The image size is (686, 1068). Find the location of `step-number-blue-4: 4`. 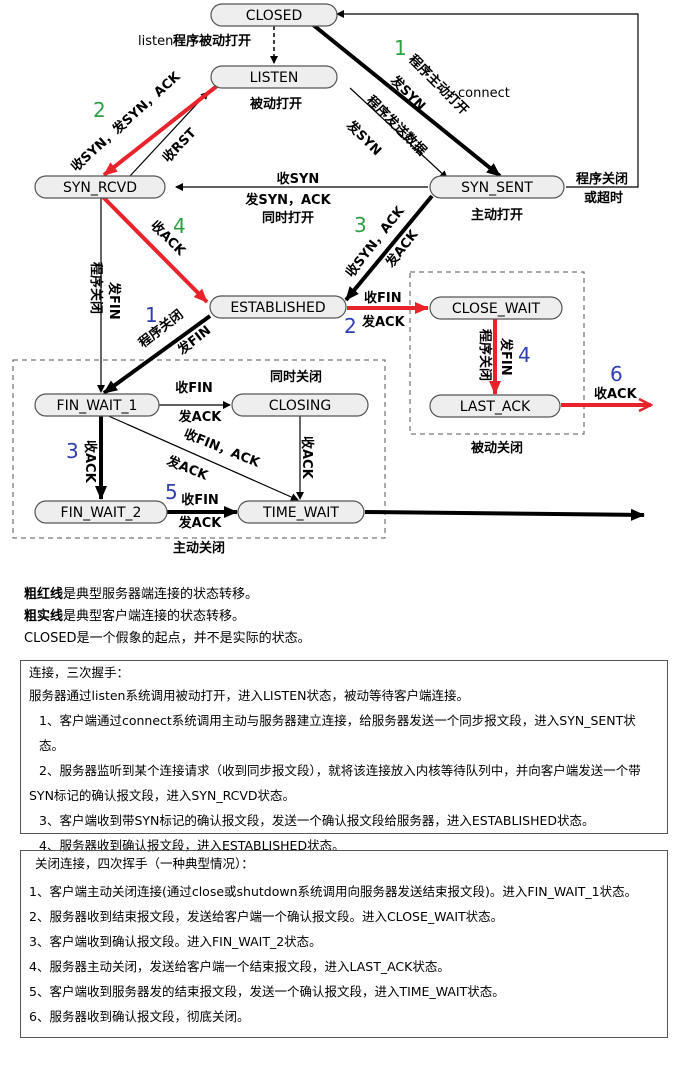

step-number-blue-4: 4 is located at coordinates (524, 355).